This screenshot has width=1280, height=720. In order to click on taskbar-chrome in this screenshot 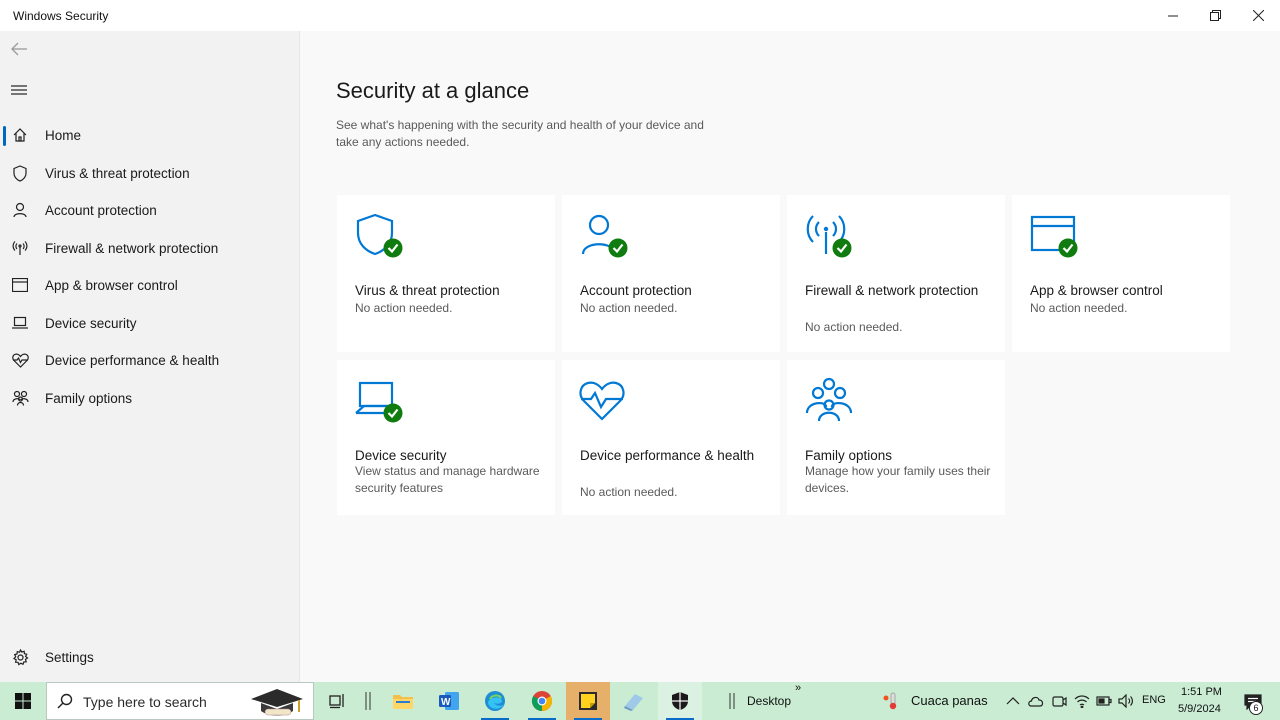, I will do `click(542, 701)`.